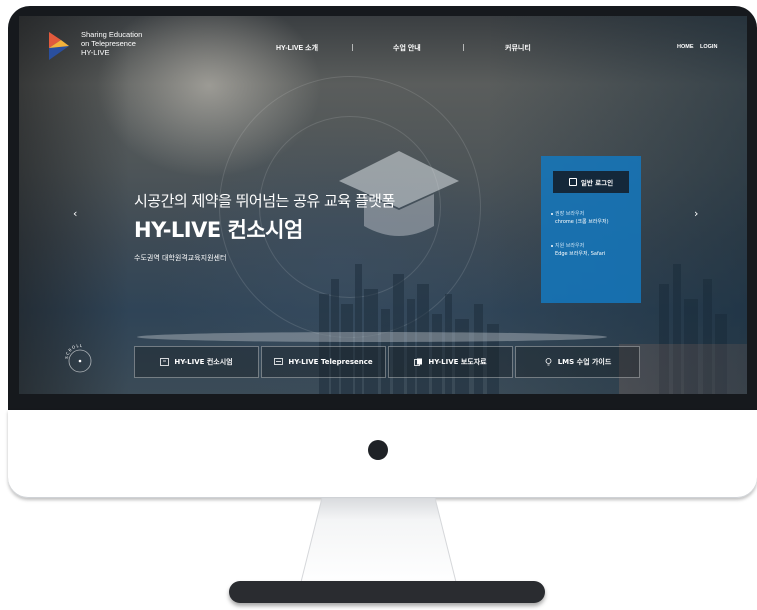  What do you see at coordinates (108, 43) in the screenshot?
I see `logo-line: on Telepresence` at bounding box center [108, 43].